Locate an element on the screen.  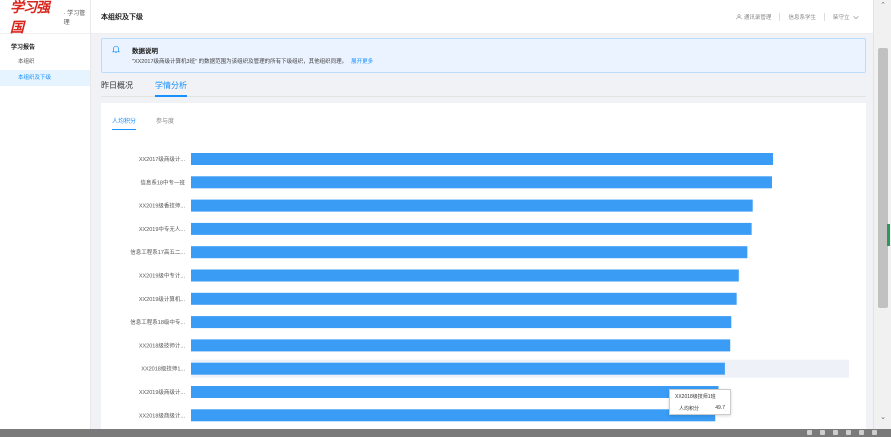
contacts-manage-label: 通讯录管理 is located at coordinates (757, 17).